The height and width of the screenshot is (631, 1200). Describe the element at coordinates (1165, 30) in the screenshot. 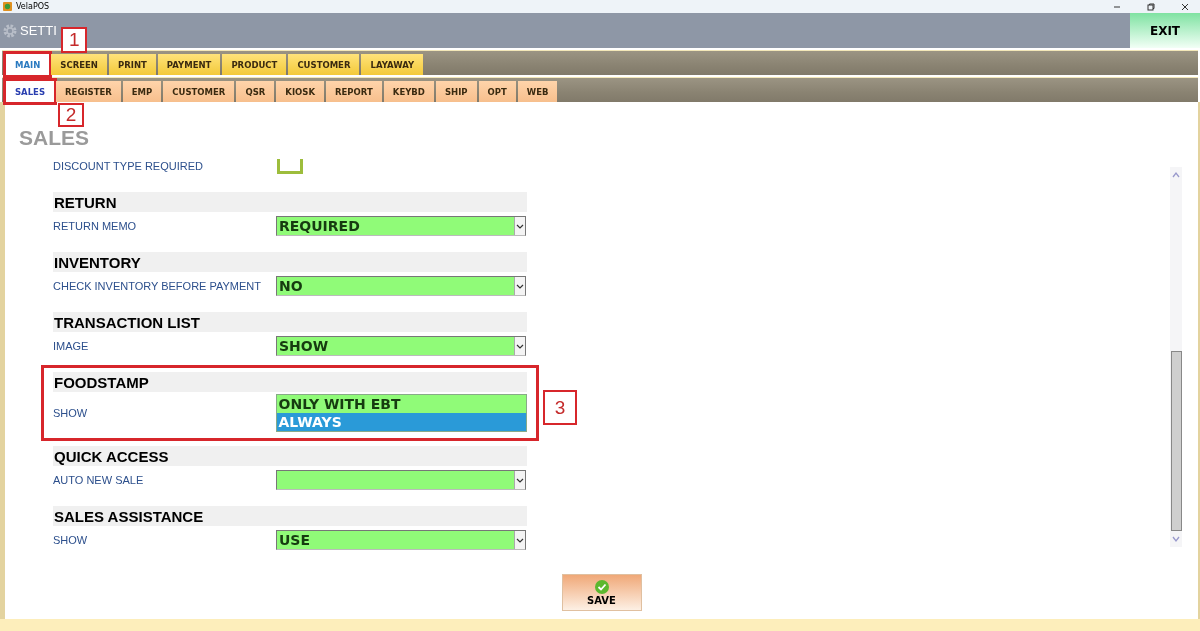

I see `exit-button: EXIT` at that location.